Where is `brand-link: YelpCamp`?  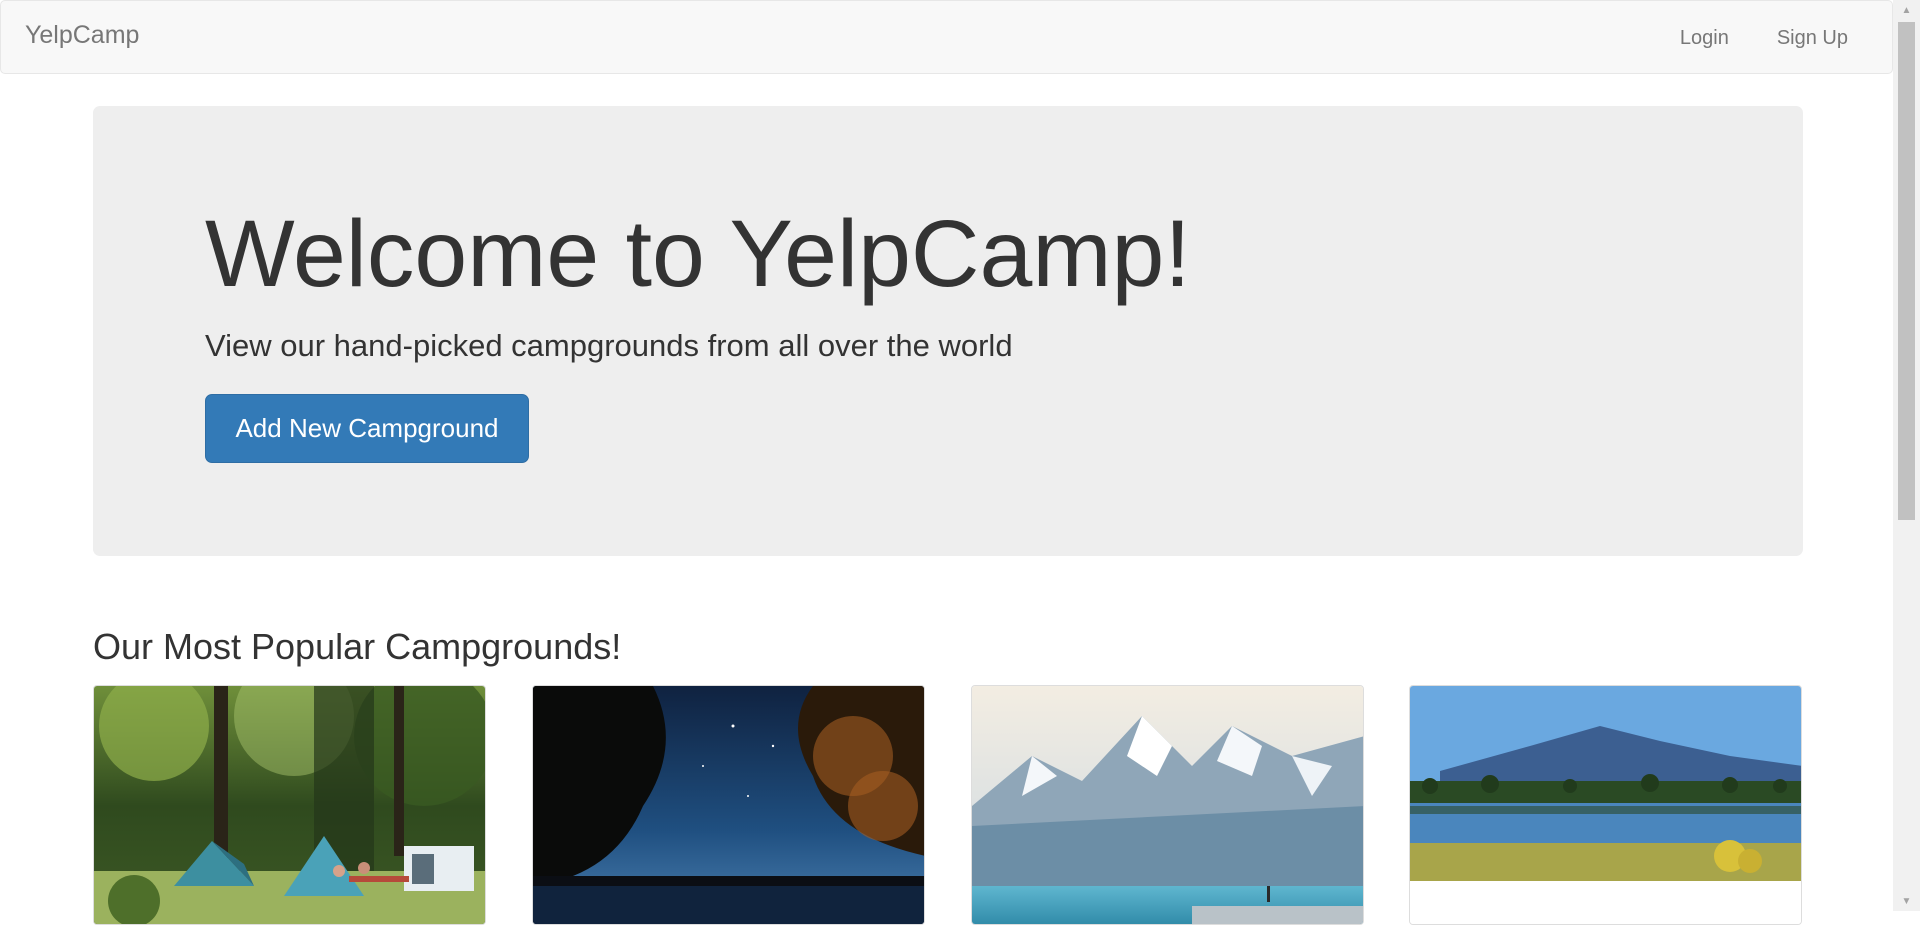 brand-link: YelpCamp is located at coordinates (82, 35).